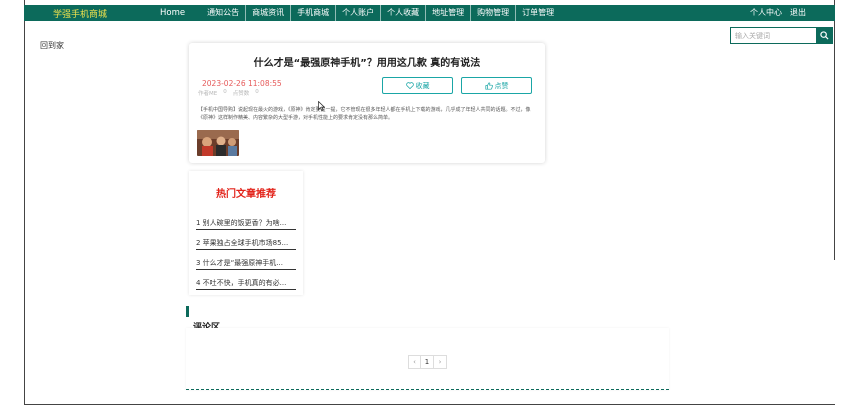 The height and width of the screenshot is (413, 868). Describe the element at coordinates (402, 13) in the screenshot. I see `nav-favorites: 个人收藏` at that location.